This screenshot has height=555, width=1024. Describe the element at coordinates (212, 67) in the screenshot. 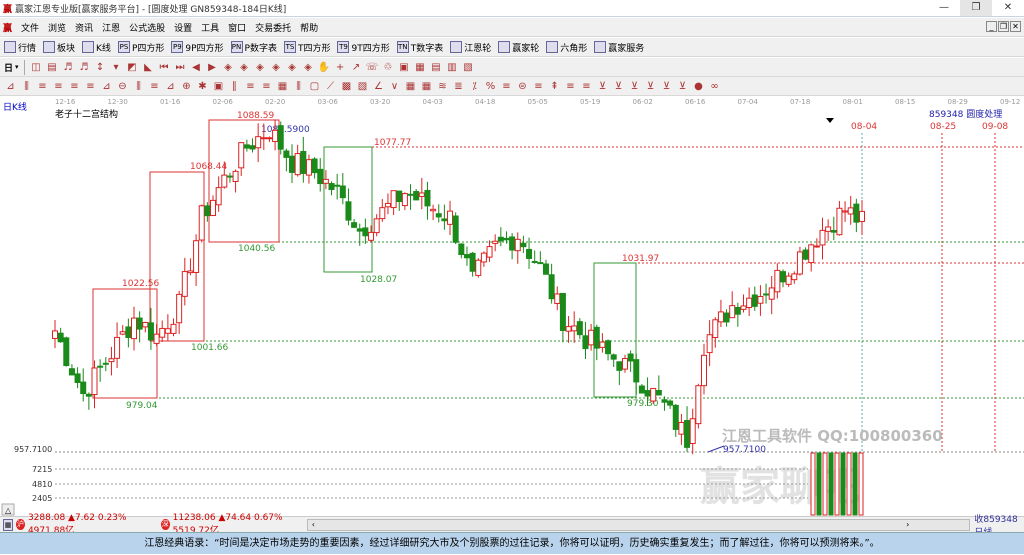

I see `tool-icon: ▶` at that location.